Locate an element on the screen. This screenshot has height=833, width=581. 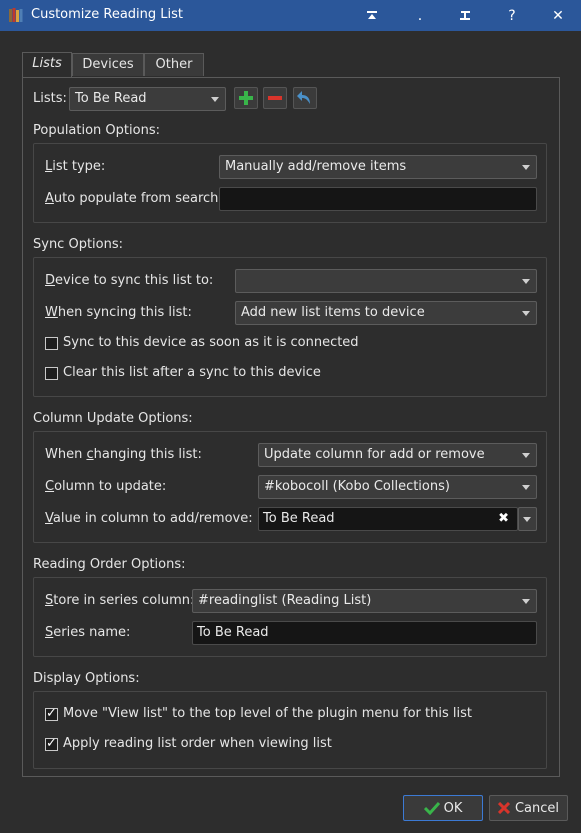
restore-icon is located at coordinates (465, 15).